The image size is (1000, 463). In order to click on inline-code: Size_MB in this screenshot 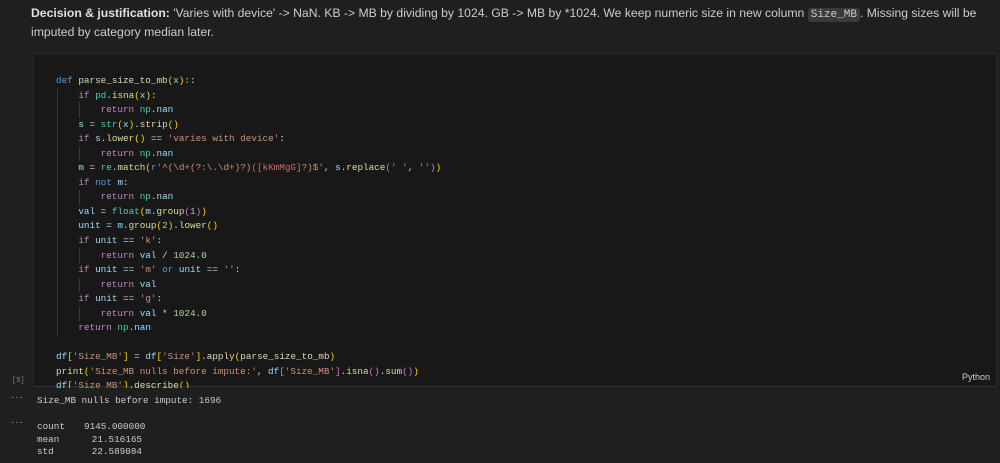, I will do `click(833, 15)`.